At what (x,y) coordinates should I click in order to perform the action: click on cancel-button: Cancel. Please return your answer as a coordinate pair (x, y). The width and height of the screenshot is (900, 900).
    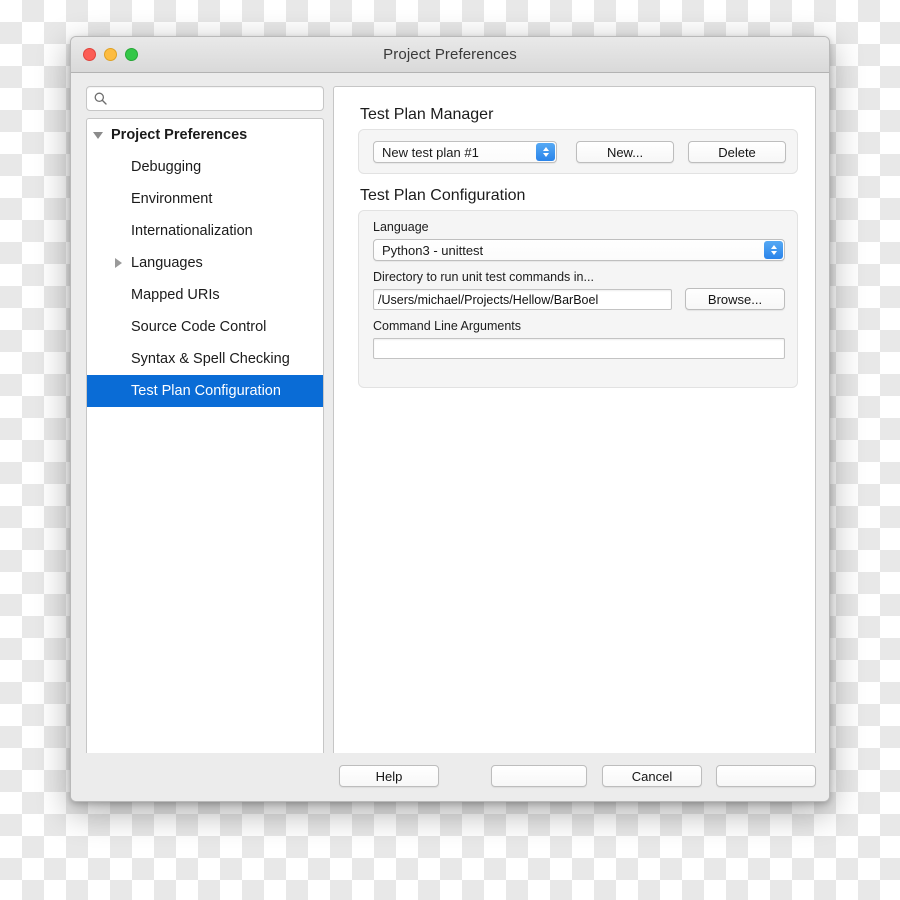
    Looking at the image, I should click on (652, 776).